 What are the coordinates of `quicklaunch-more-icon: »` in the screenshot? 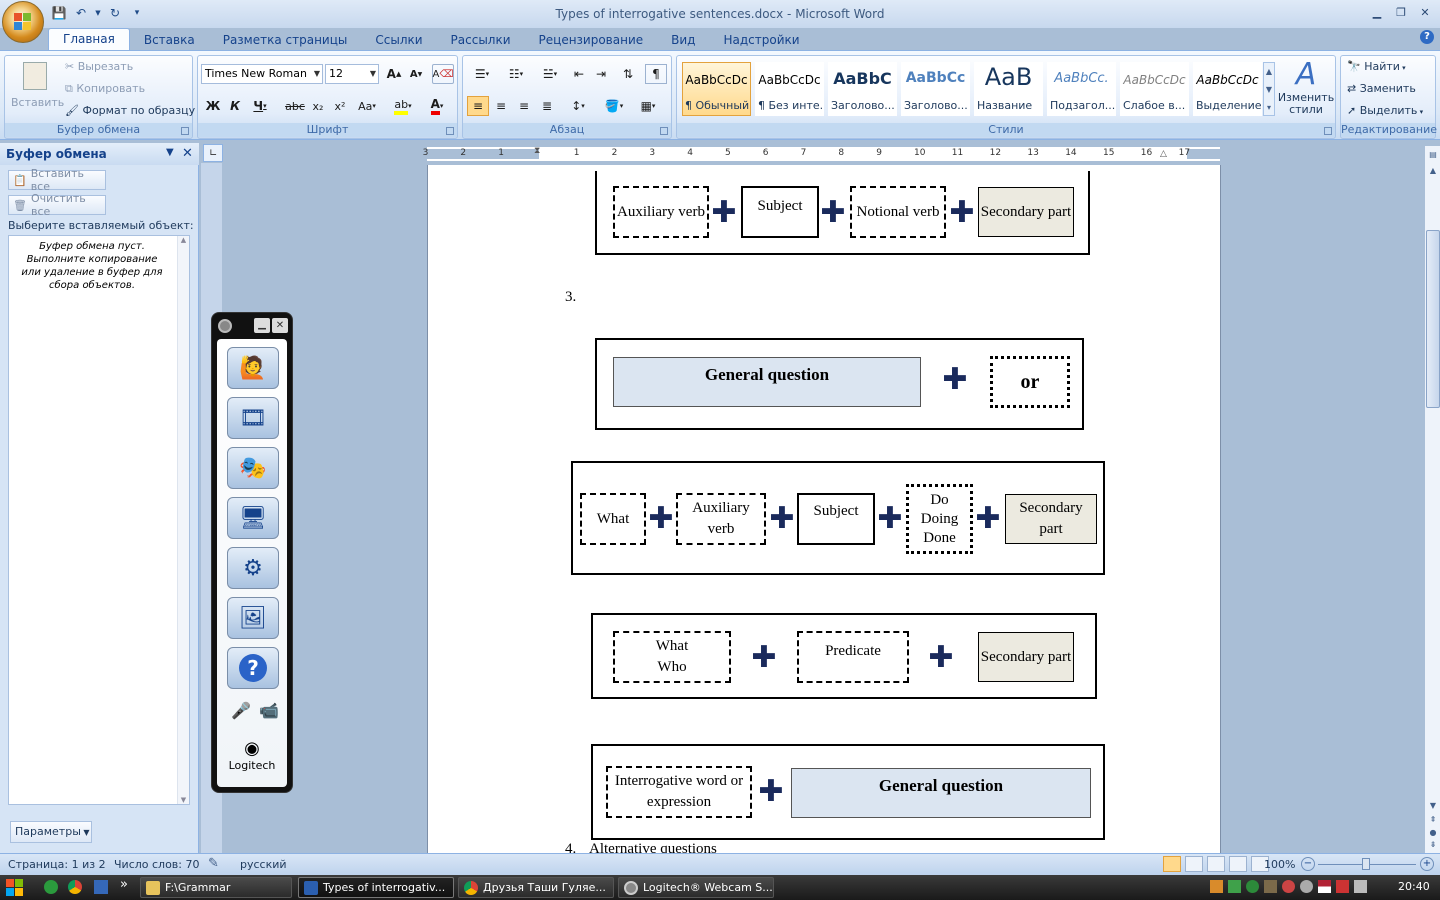 It's located at (124, 884).